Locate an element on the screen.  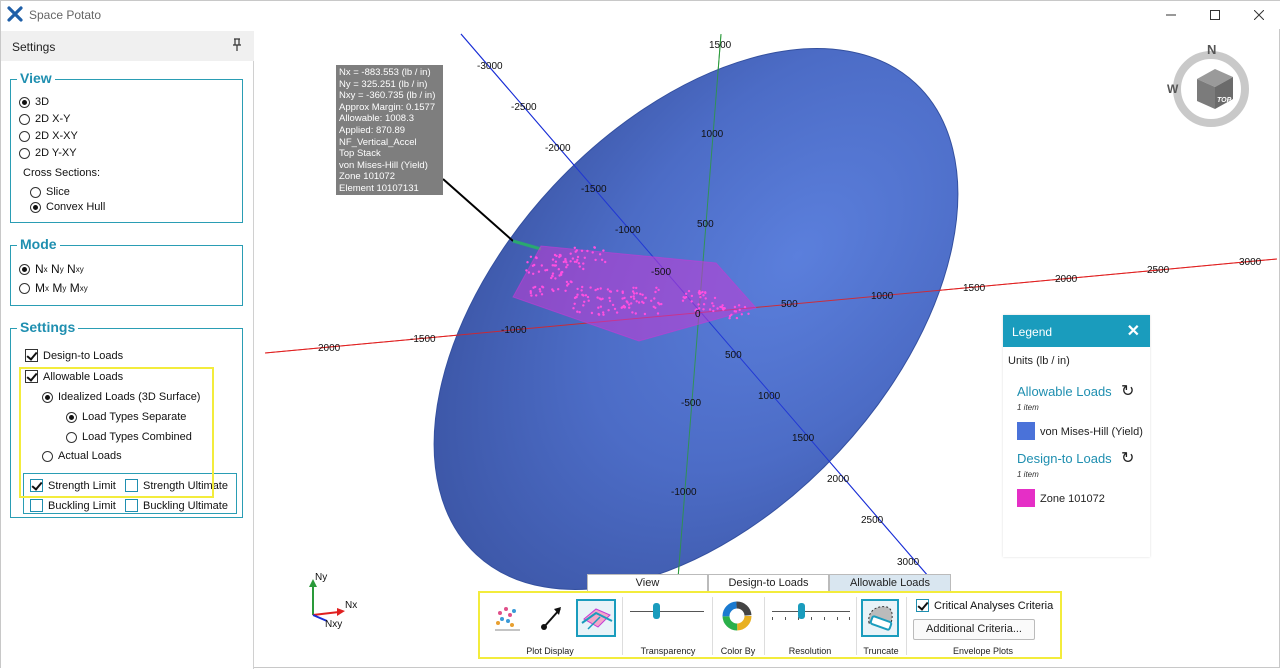
close-icon is located at coordinates (1259, 15).